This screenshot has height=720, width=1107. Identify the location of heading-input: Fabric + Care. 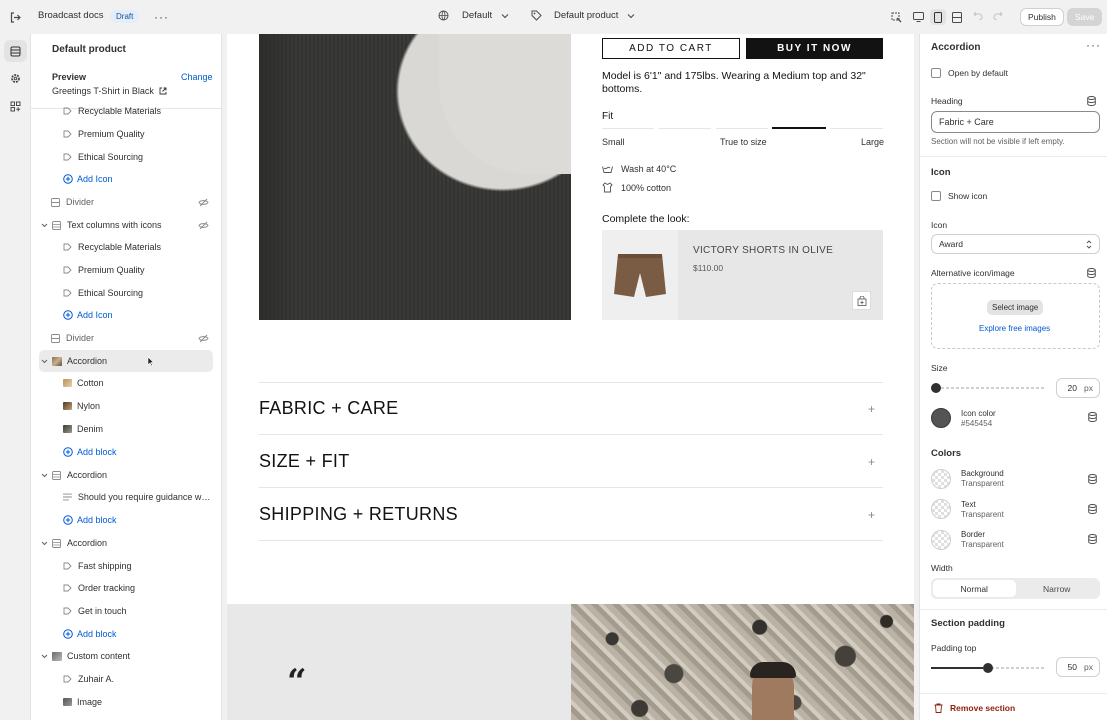
(1015, 122).